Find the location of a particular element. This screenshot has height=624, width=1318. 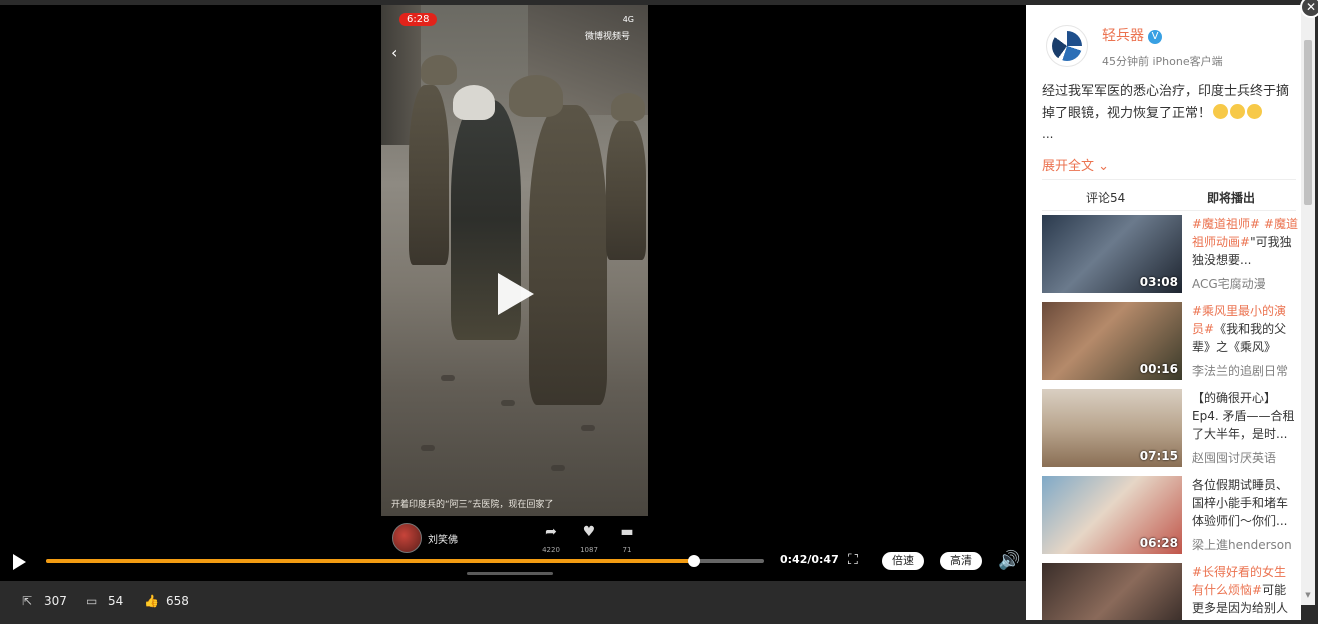

speed-button: 倍速 is located at coordinates (903, 561).